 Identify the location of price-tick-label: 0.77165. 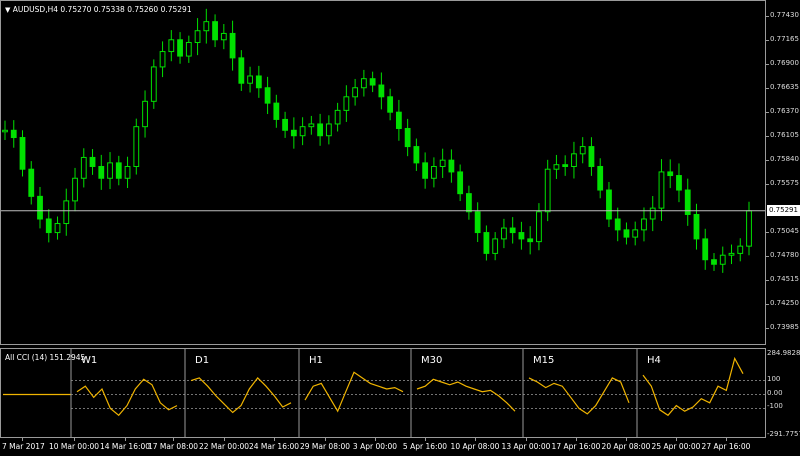
(784, 39).